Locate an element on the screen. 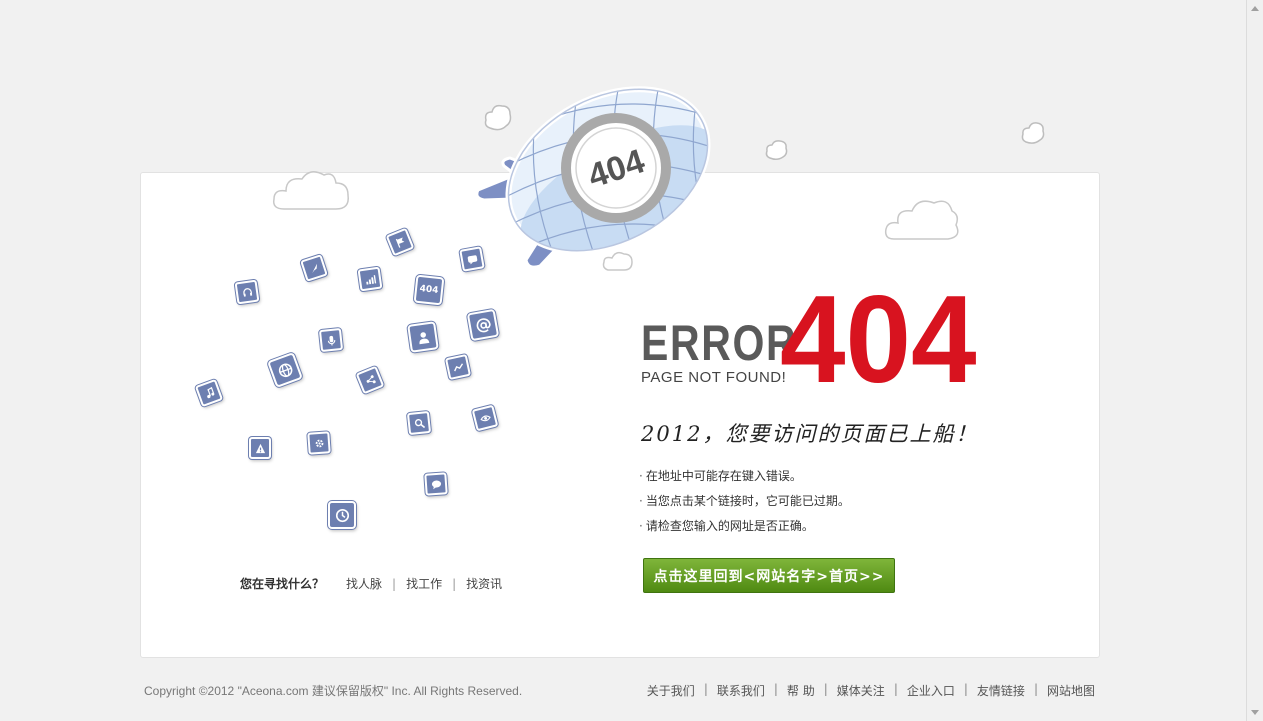  footer-link-contact: 联系我们 is located at coordinates (741, 690).